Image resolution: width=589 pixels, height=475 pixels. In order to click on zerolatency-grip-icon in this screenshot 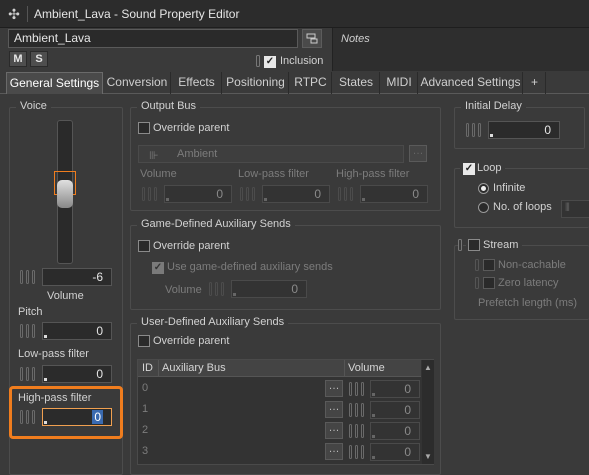, I will do `click(477, 283)`.